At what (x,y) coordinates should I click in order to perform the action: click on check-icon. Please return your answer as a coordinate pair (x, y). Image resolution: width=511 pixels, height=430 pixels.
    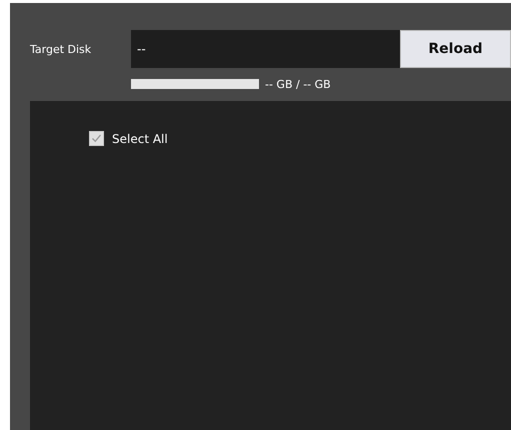
    Looking at the image, I should click on (96, 138).